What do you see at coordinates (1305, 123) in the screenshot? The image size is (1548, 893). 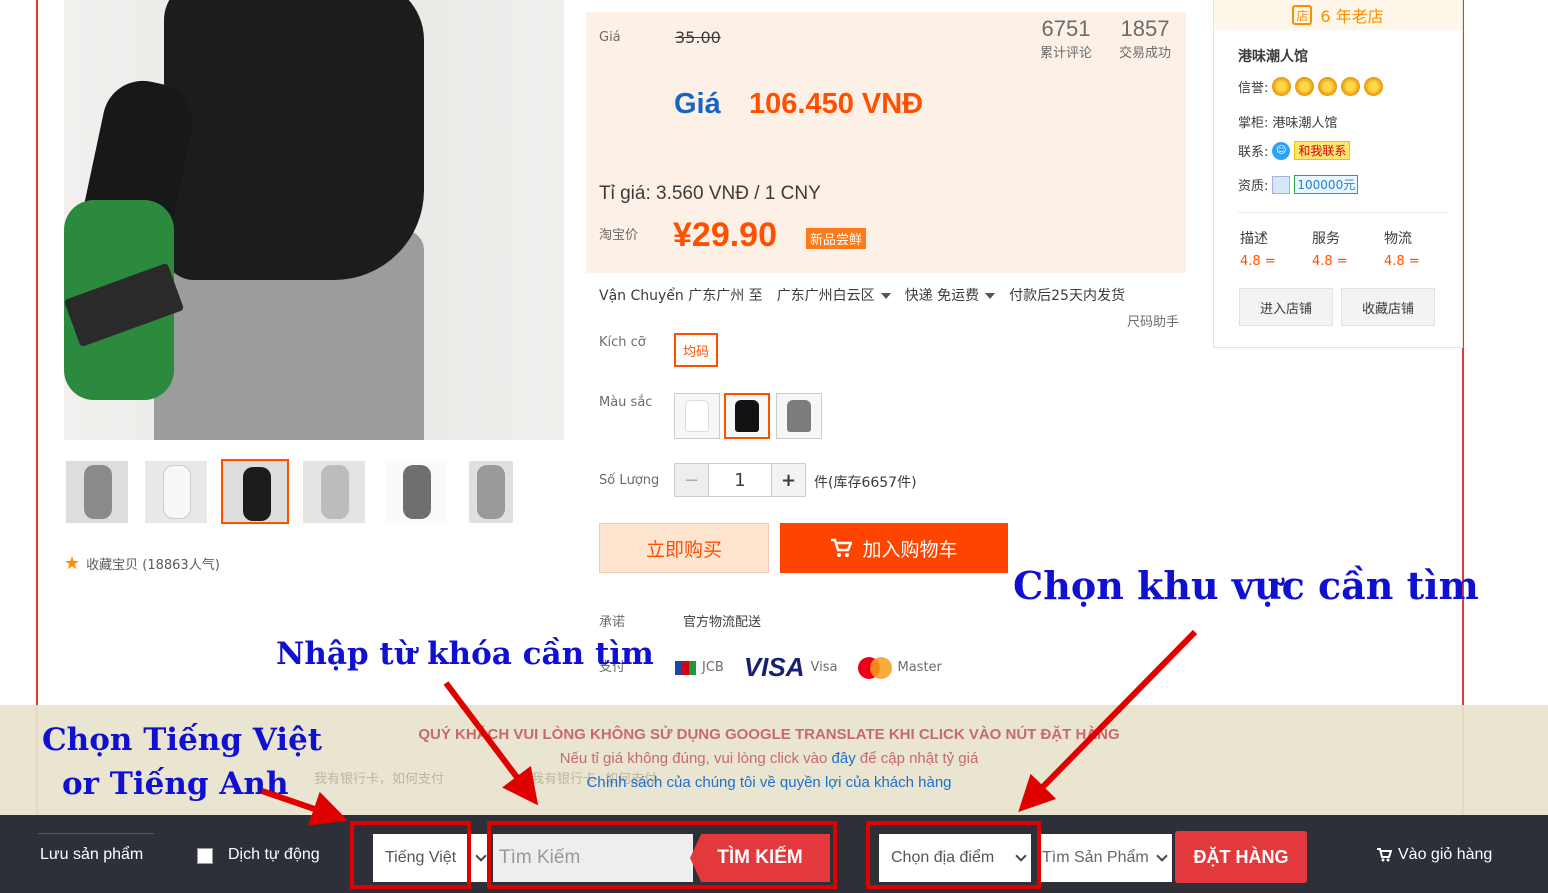 I see `owner-name: 港味潮人馆` at bounding box center [1305, 123].